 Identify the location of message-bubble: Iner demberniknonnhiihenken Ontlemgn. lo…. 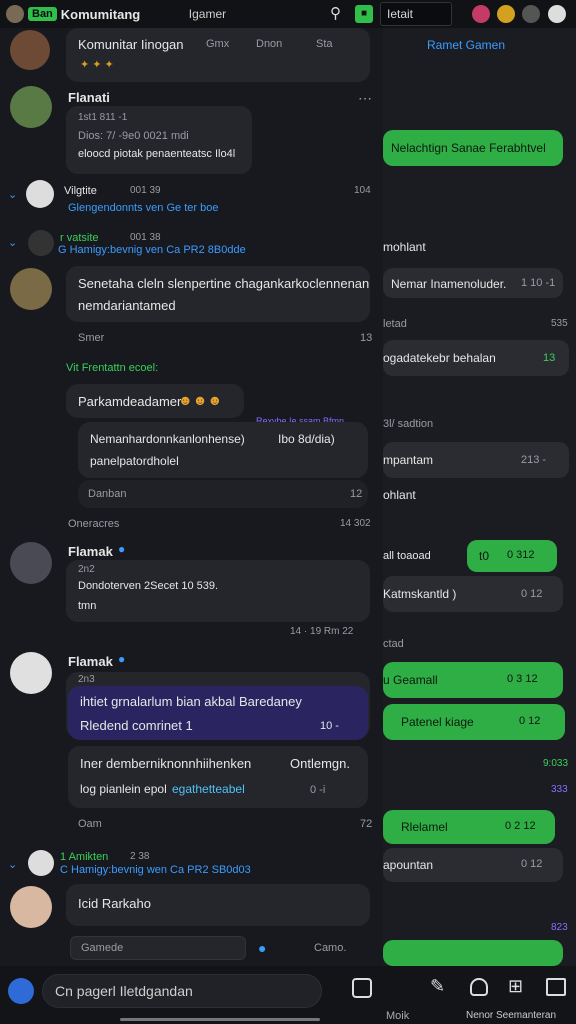
(218, 777).